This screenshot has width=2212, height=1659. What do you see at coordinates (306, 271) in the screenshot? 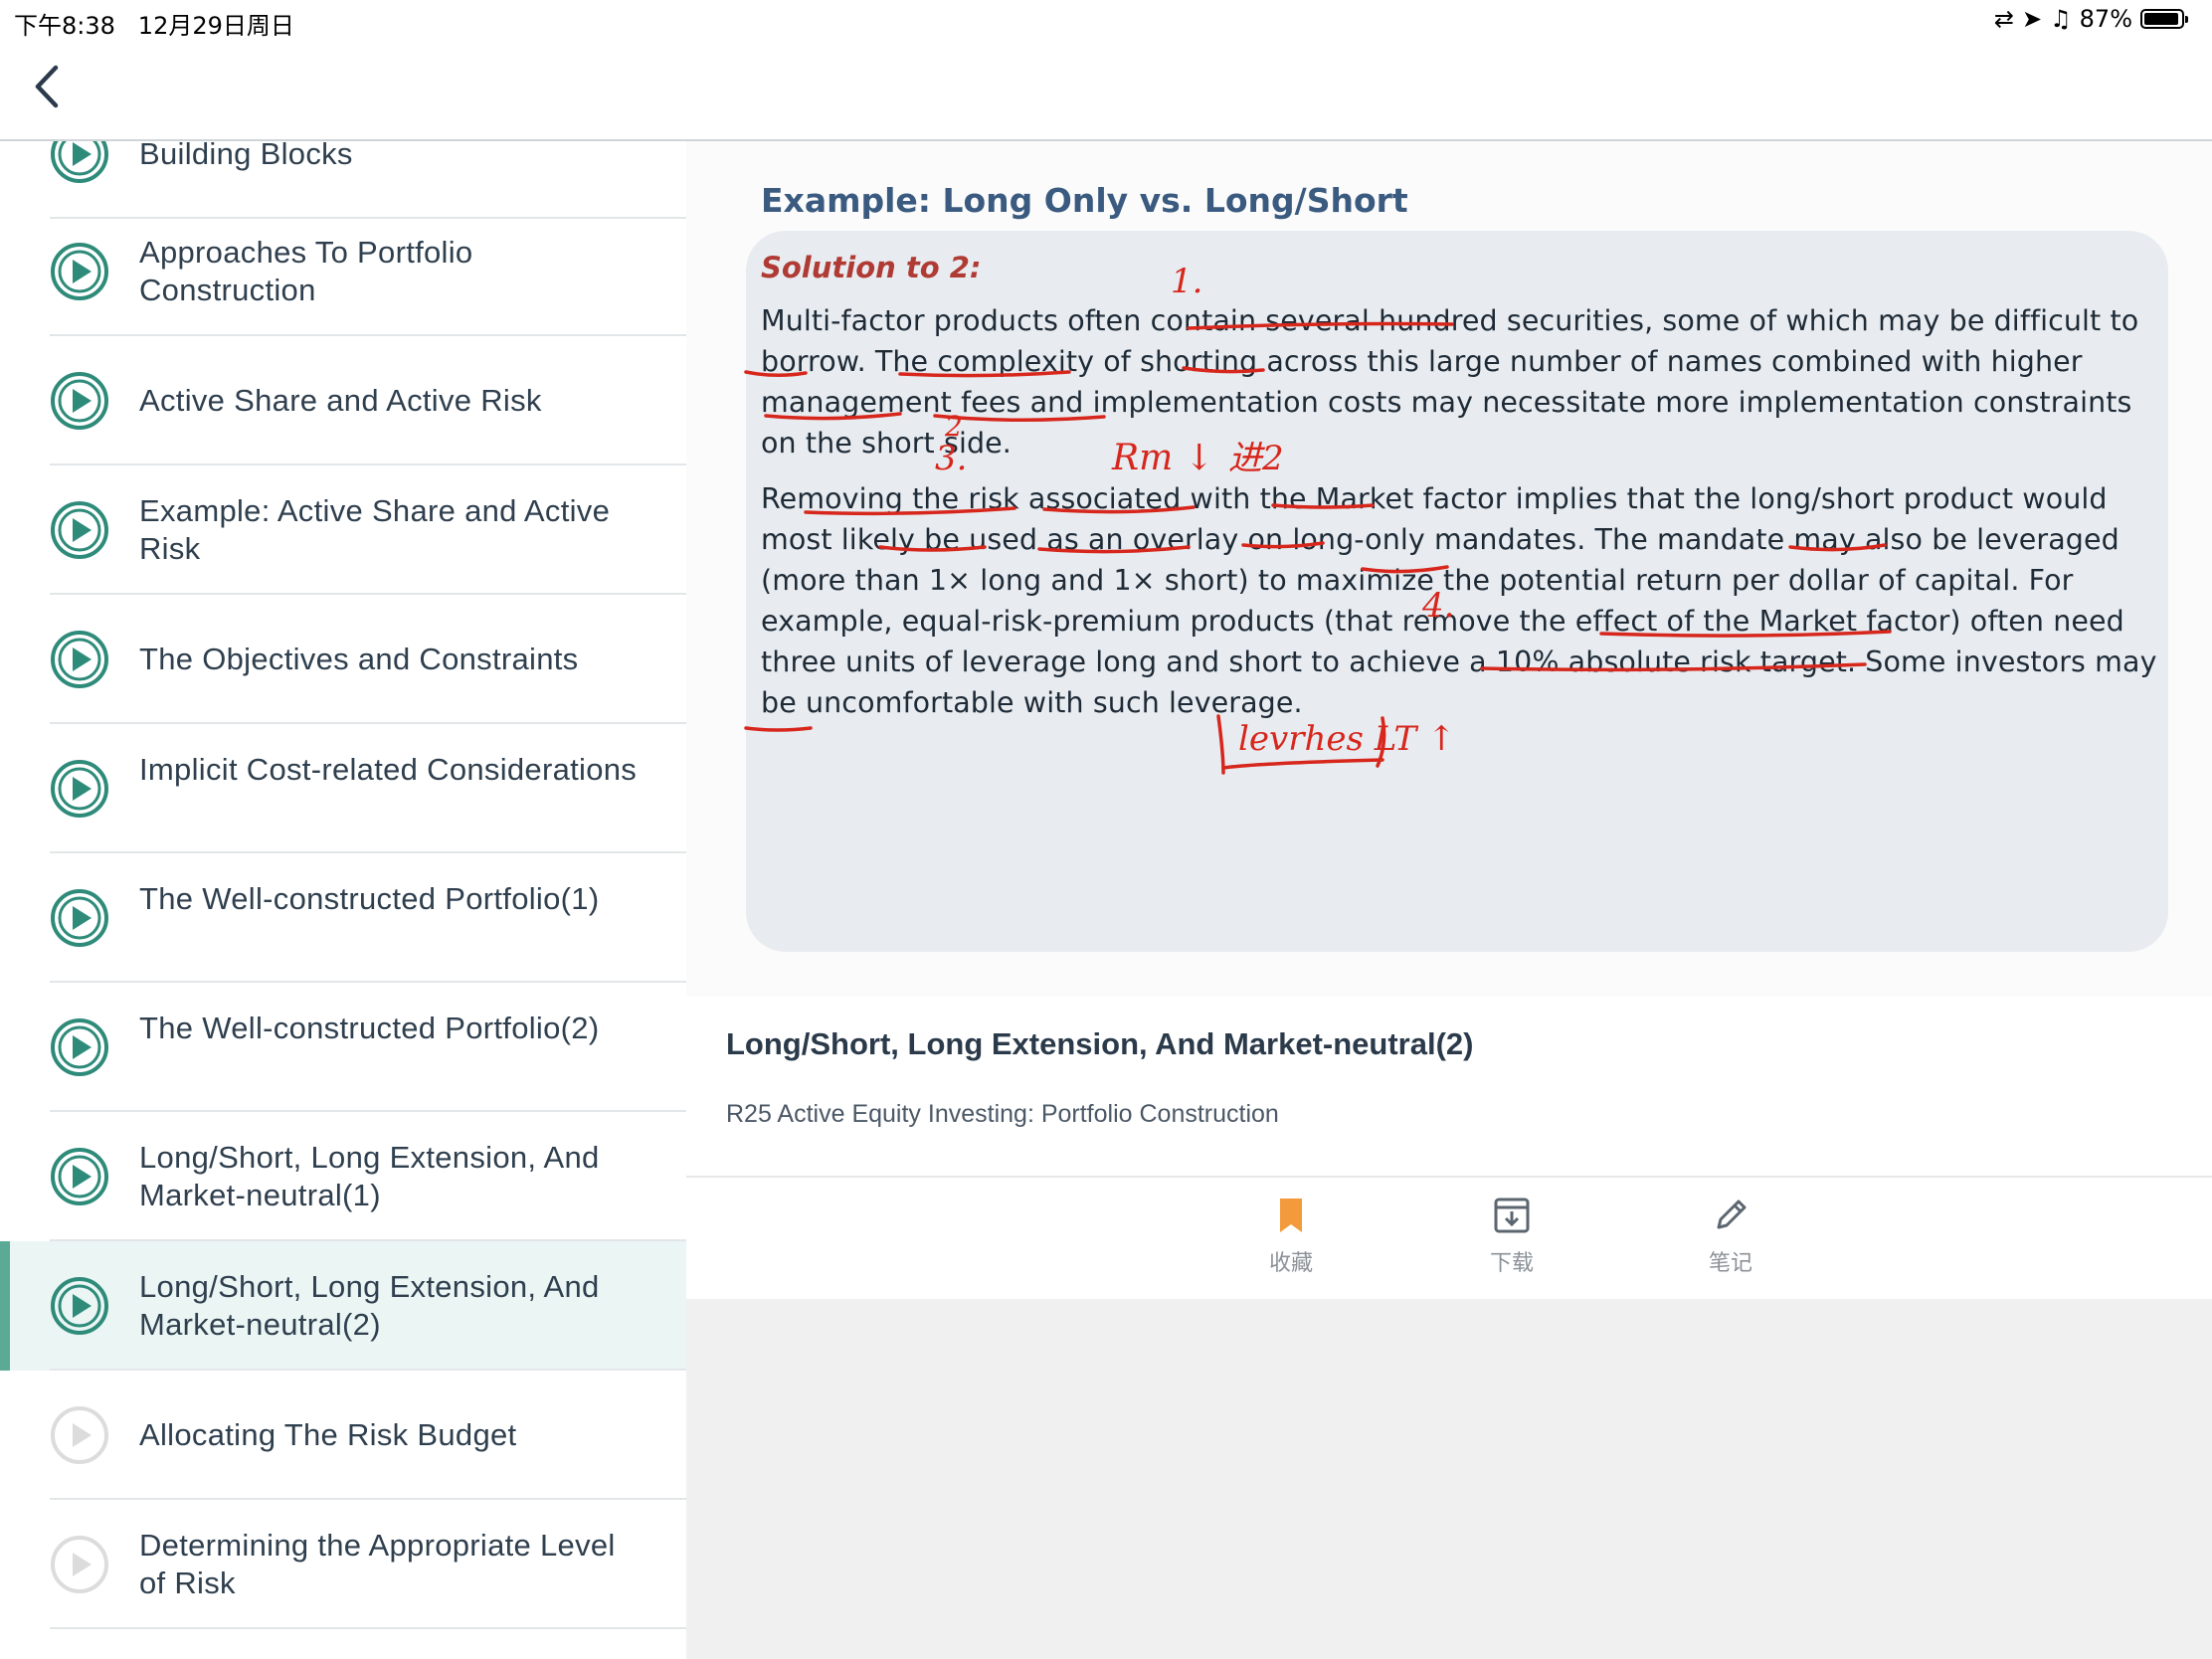
I see `lesson-item-label: Approaches To Portfolio Construction` at bounding box center [306, 271].